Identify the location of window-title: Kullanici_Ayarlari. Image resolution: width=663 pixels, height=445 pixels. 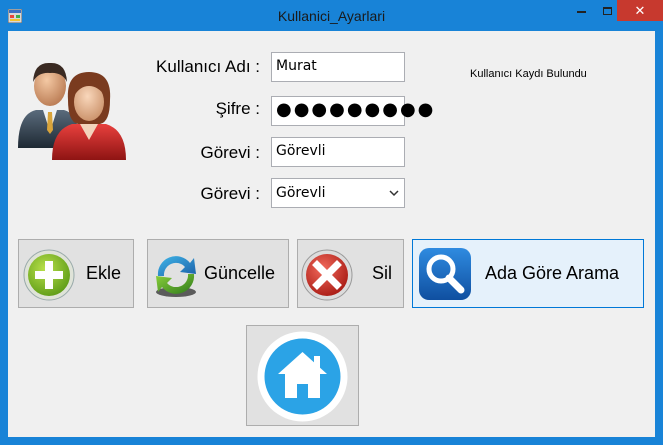
(331, 16).